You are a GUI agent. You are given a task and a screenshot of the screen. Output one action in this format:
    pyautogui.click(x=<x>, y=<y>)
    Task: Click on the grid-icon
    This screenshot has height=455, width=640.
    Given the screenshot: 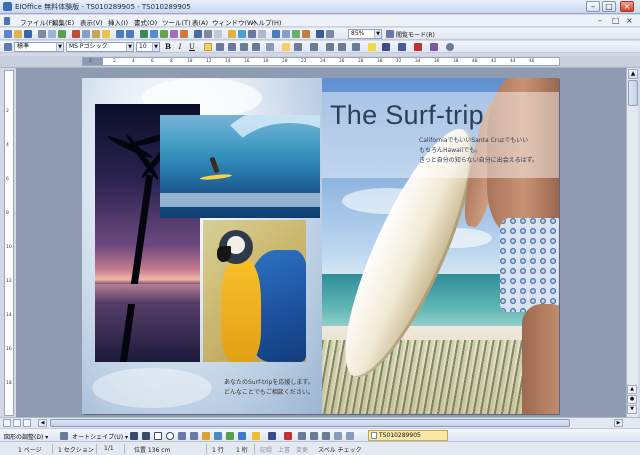 What is the action you would take?
    pyautogui.click(x=262, y=34)
    